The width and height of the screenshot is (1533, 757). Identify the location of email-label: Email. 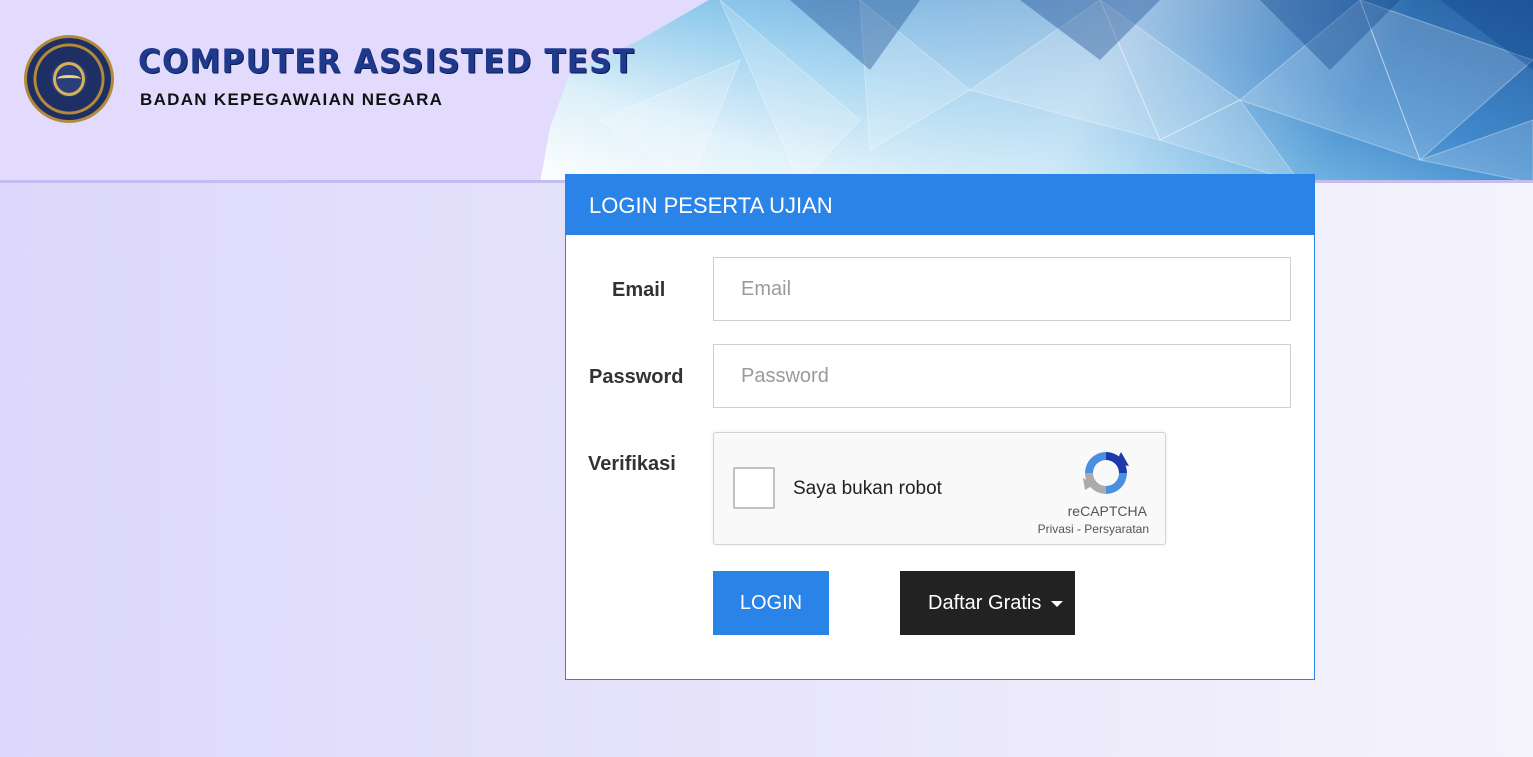
(639, 290).